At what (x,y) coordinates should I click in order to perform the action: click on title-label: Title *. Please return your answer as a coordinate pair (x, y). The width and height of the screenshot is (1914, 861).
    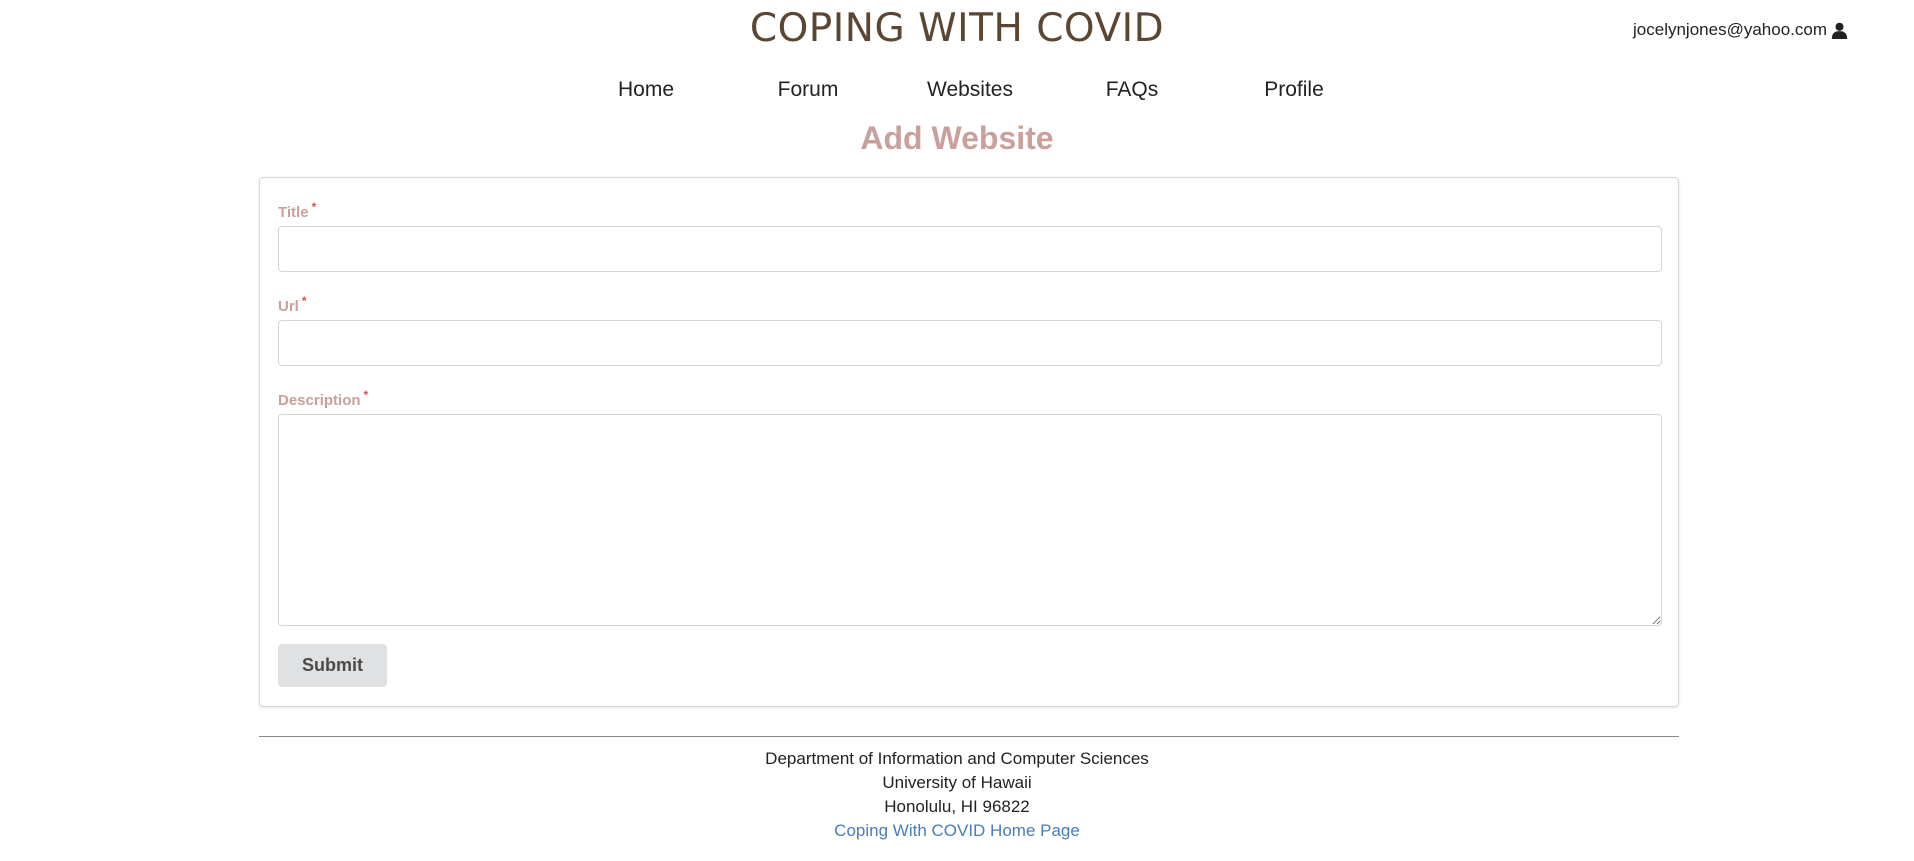
    Looking at the image, I should click on (297, 210).